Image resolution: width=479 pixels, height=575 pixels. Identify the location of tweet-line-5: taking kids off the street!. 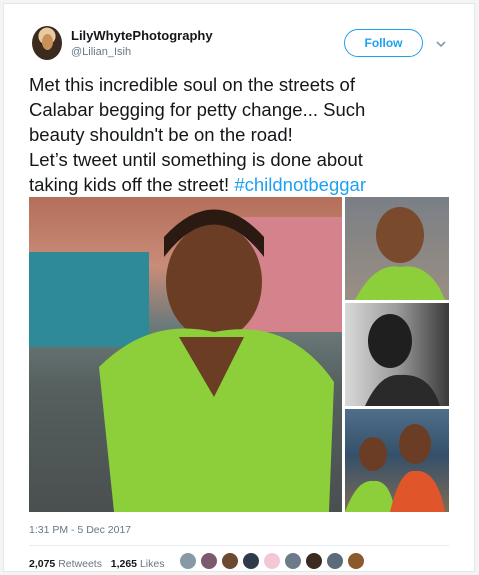
(132, 184).